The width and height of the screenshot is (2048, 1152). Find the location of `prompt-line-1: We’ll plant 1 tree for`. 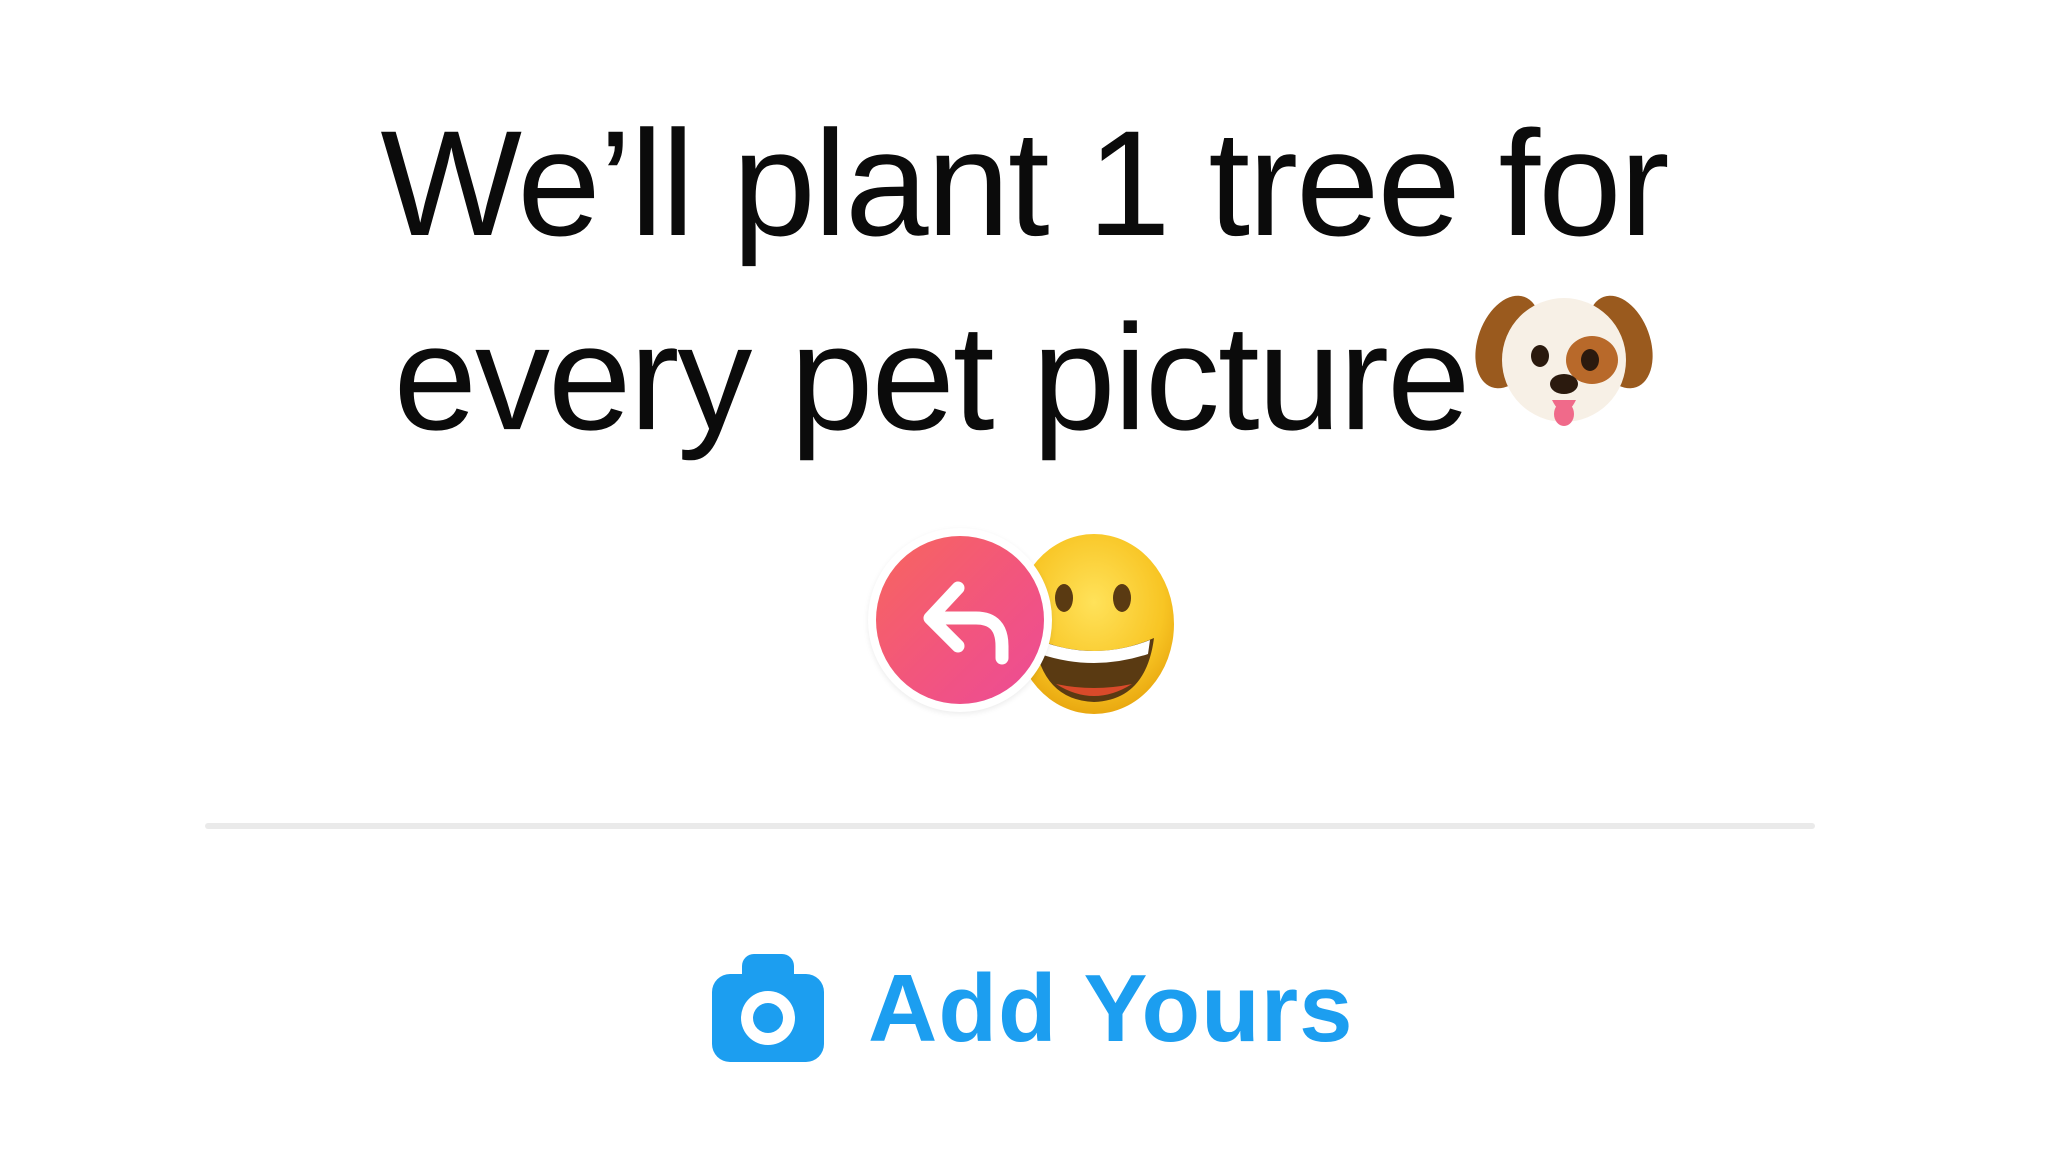

prompt-line-1: We’ll plant 1 tree for is located at coordinates (1024, 183).